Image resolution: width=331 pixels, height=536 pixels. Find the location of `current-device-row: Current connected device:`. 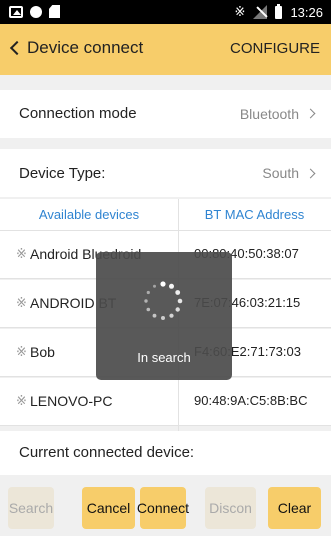

current-device-row: Current connected device: is located at coordinates (165, 453).